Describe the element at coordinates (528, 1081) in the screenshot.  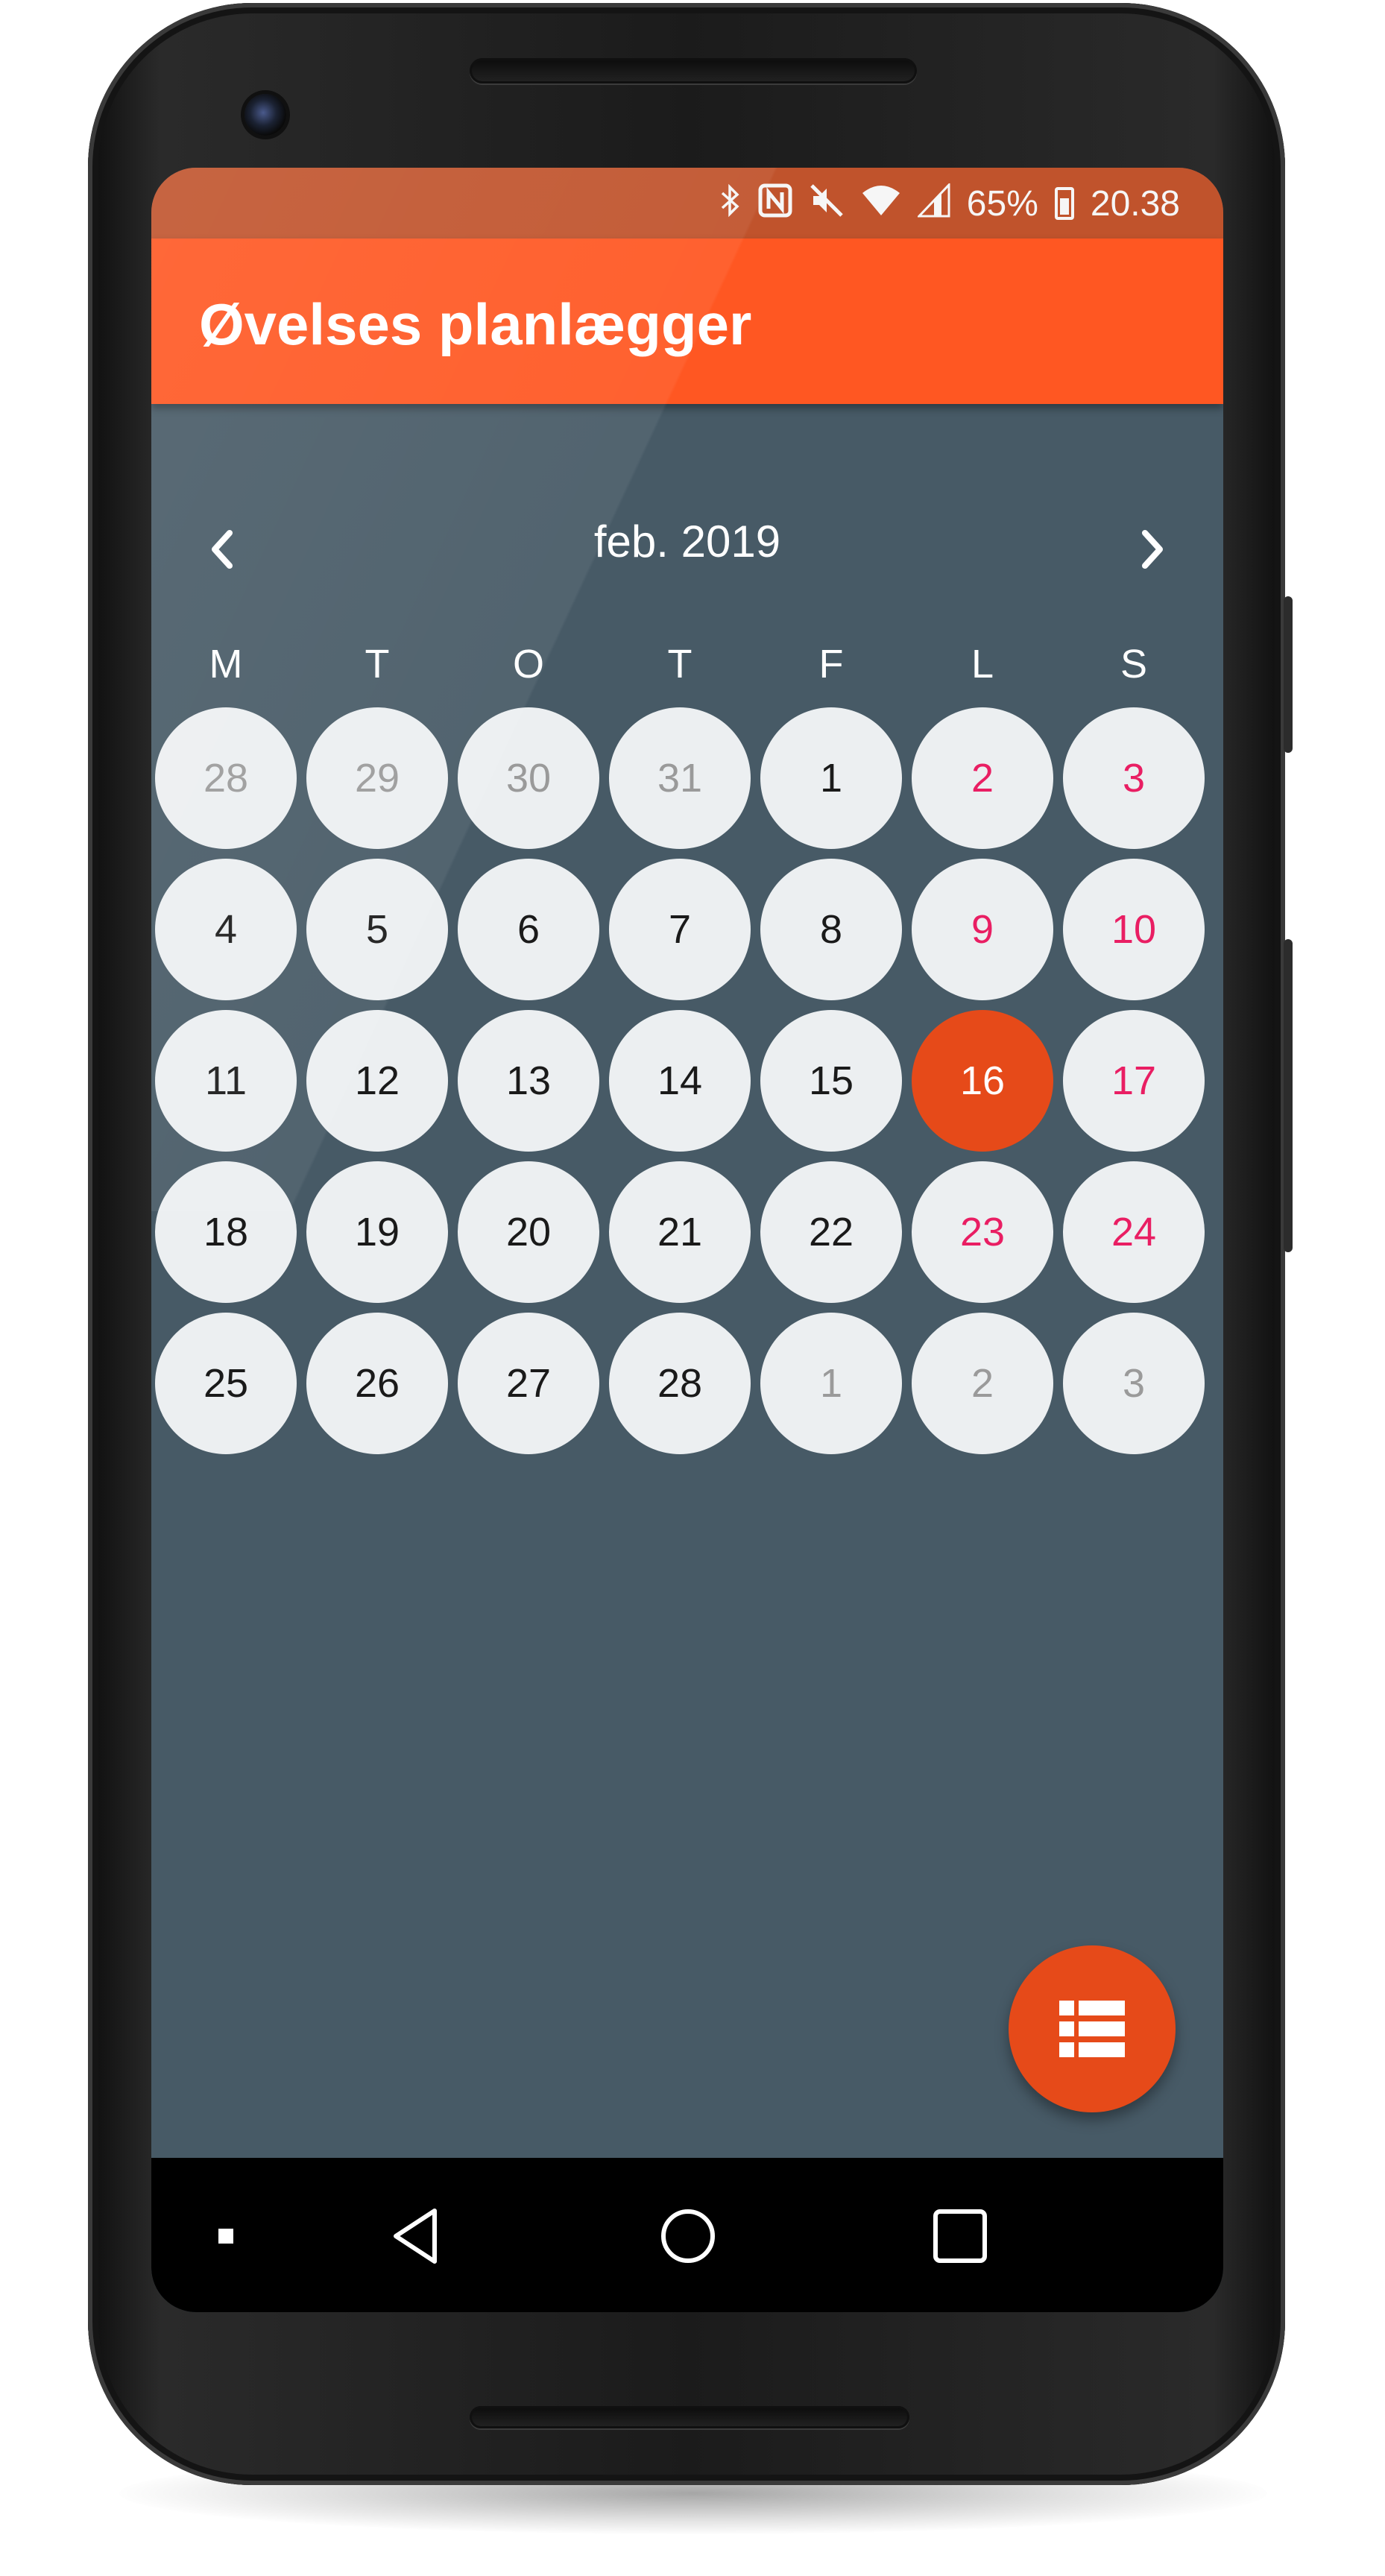
I see `day-cell: 13` at that location.